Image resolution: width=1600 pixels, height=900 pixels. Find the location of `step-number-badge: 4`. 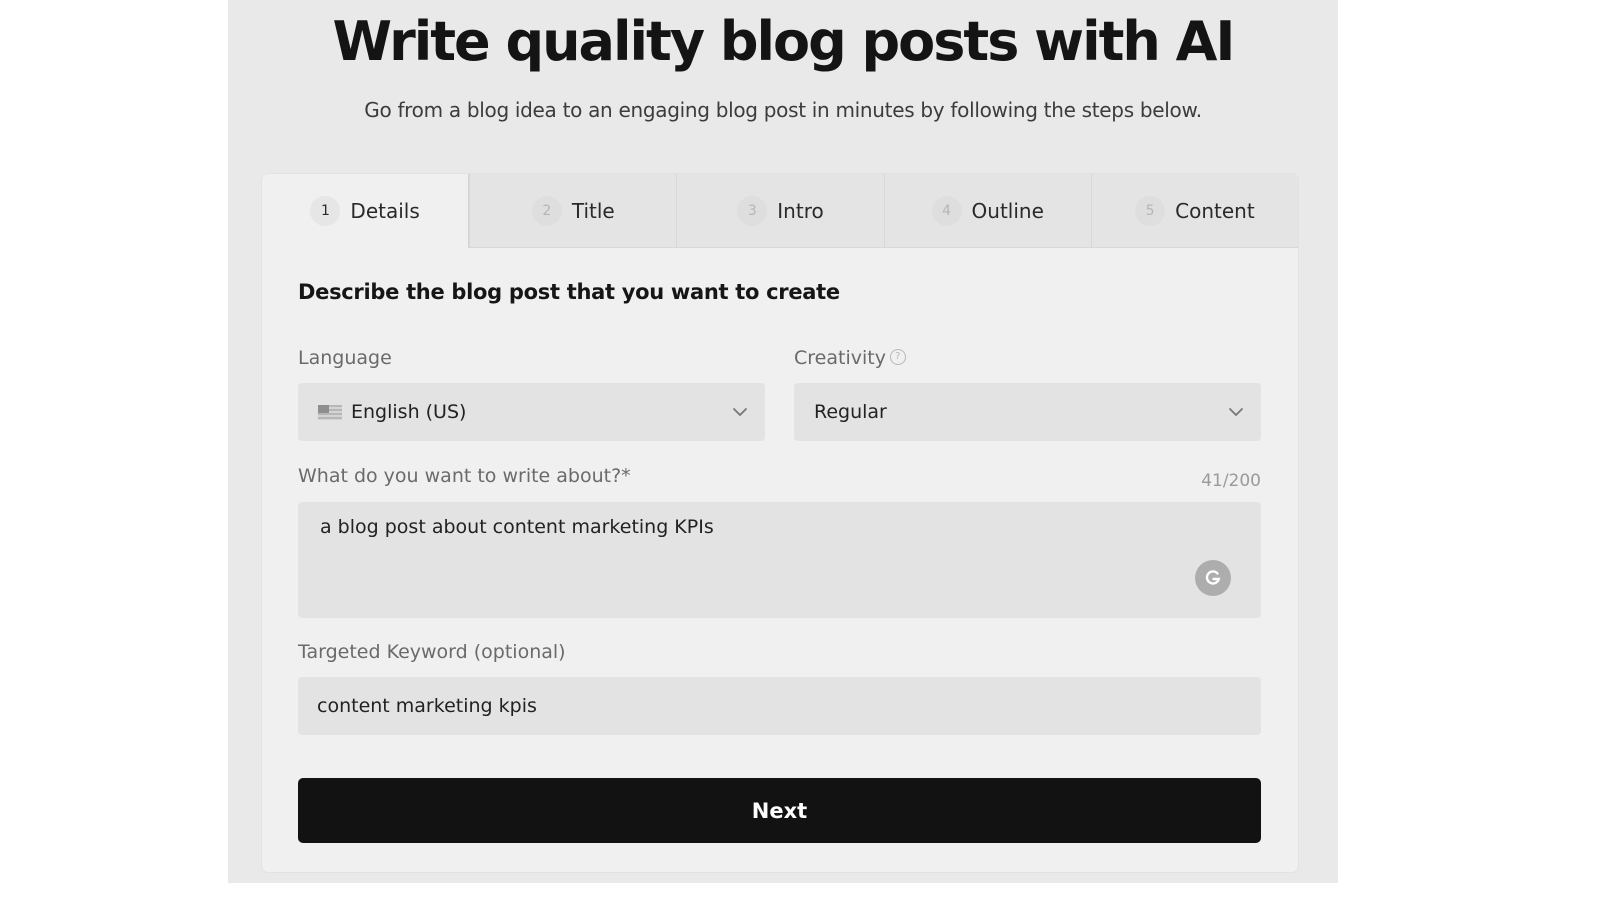

step-number-badge: 4 is located at coordinates (946, 210).